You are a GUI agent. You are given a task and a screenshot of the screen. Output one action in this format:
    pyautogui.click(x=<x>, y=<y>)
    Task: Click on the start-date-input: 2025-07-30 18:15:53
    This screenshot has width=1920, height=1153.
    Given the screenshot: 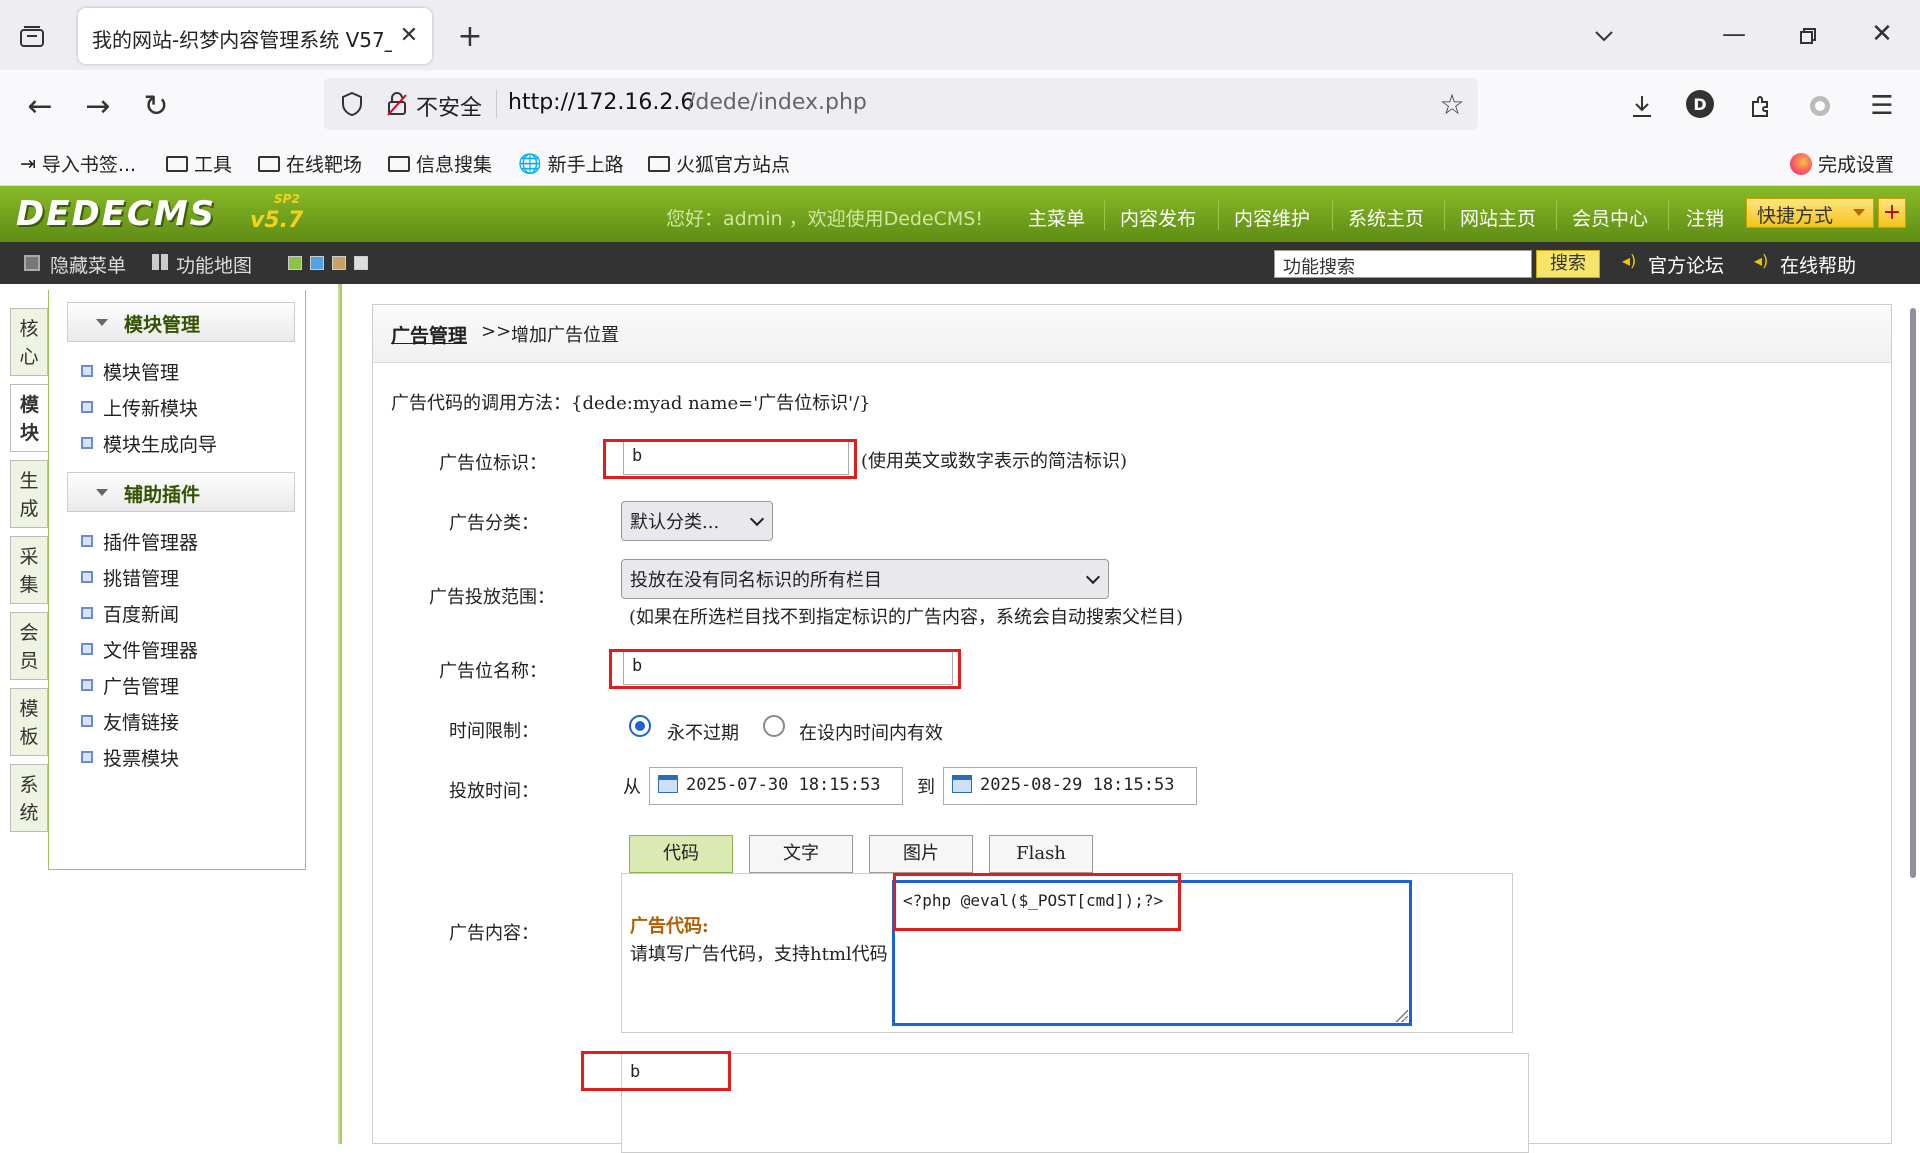 What is the action you would take?
    pyautogui.click(x=776, y=786)
    